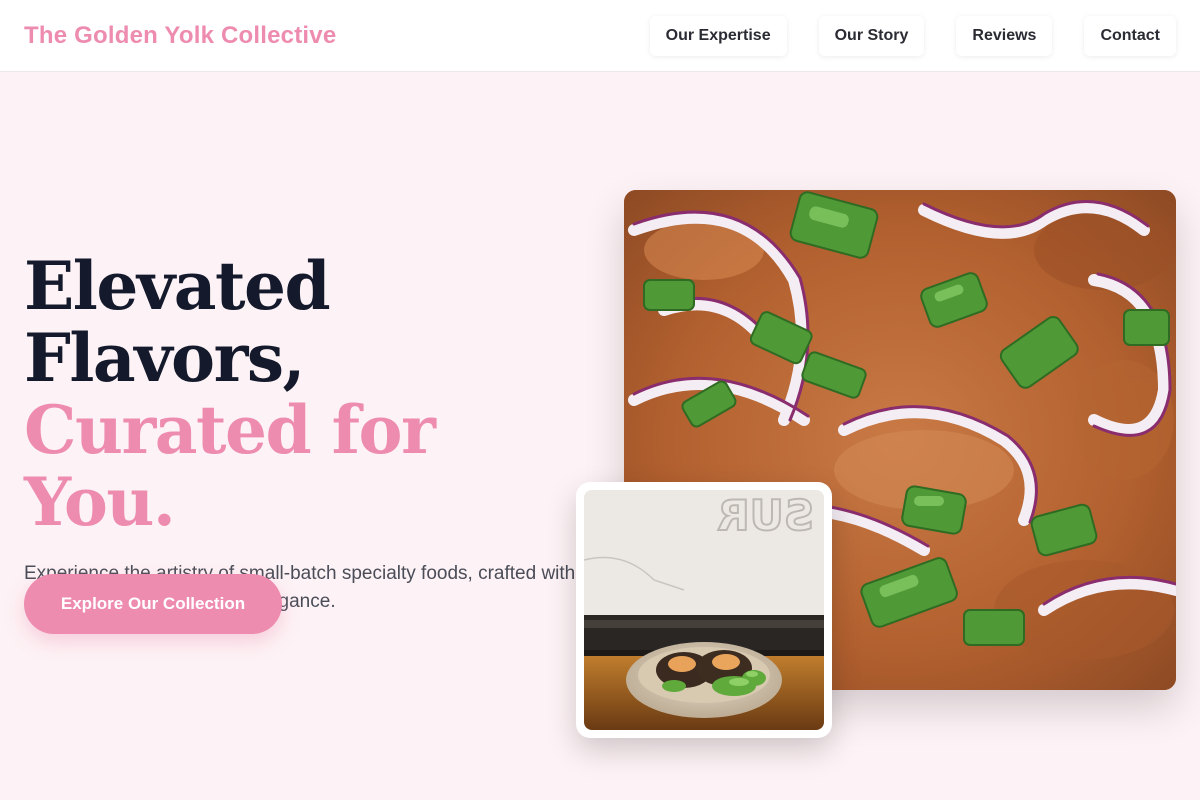  Describe the element at coordinates (164, 358) in the screenshot. I see `headline-line-2: Flavors,` at that location.